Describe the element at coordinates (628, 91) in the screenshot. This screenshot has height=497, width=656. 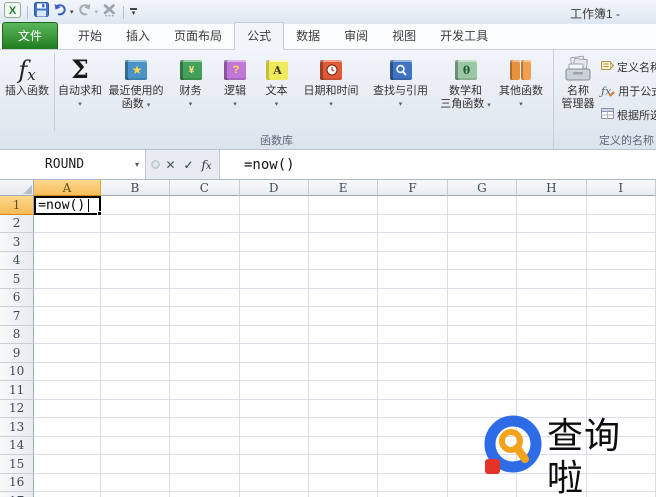
I see `use-in-formula-button: ƒx 用于公式` at that location.